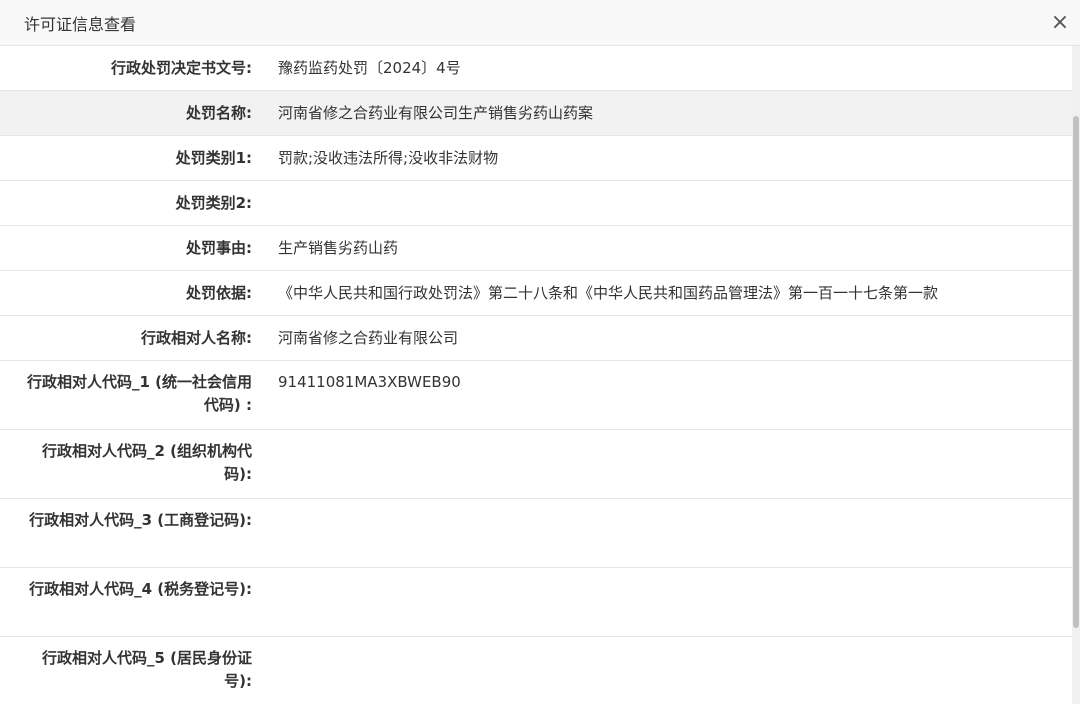 The image size is (1080, 704). Describe the element at coordinates (1060, 23) in the screenshot. I see `close-icon: ×` at that location.